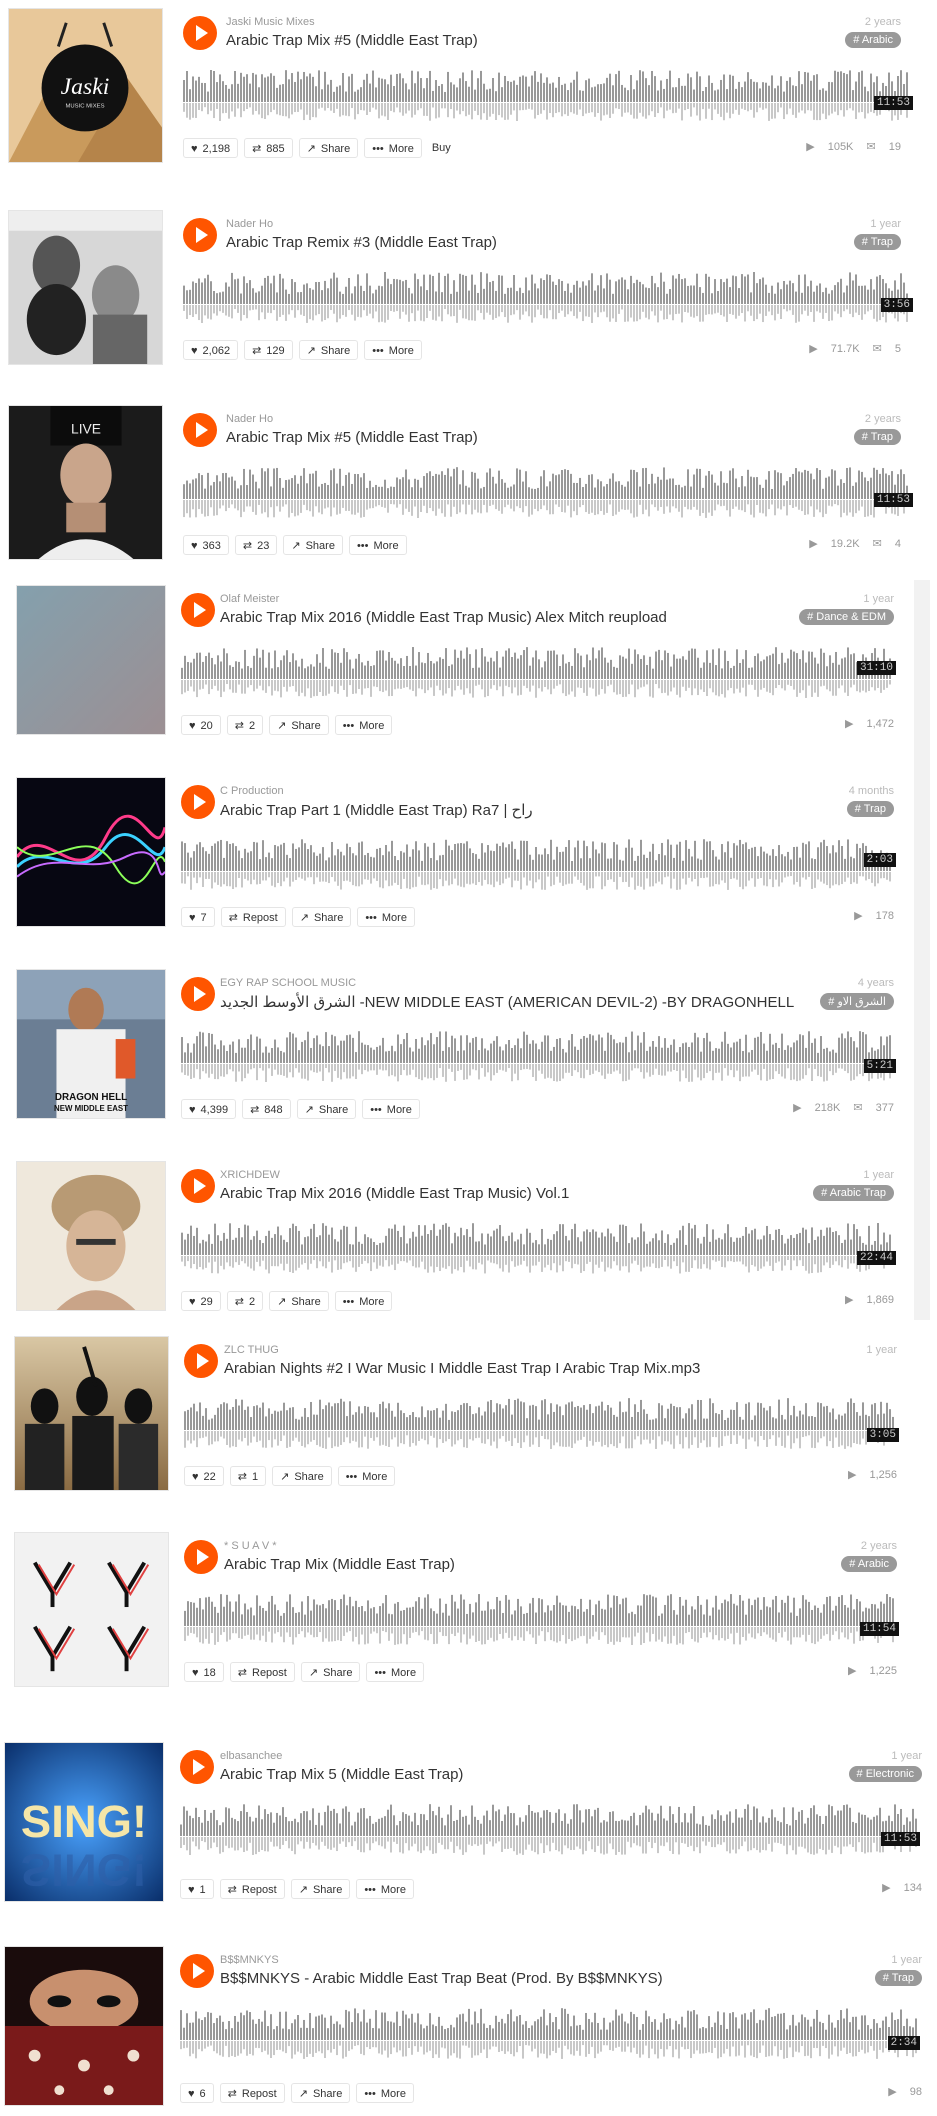 The width and height of the screenshot is (937, 2116). I want to click on genre-tag: الشرق الاو, so click(857, 1001).